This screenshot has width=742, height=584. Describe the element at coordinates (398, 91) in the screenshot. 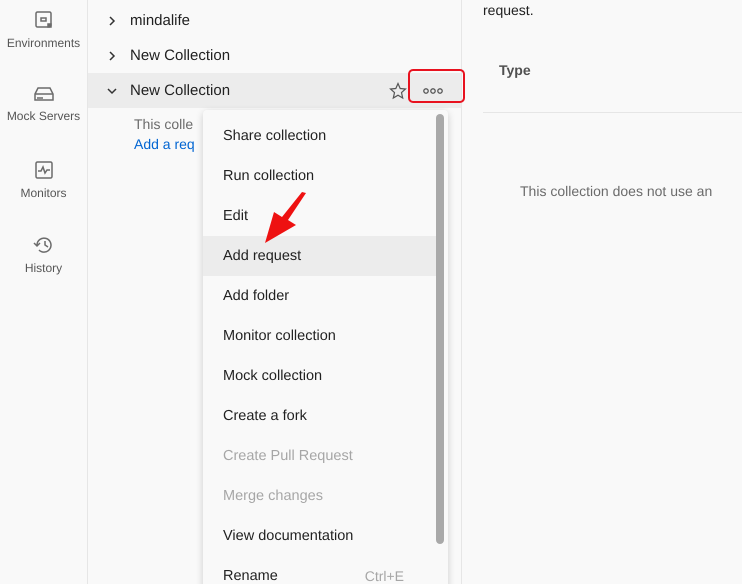

I see `star-icon` at that location.